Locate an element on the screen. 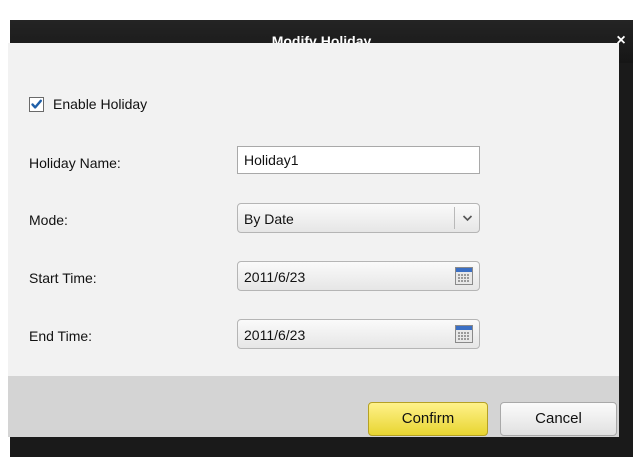  mode-selected-value: By Date is located at coordinates (269, 219).